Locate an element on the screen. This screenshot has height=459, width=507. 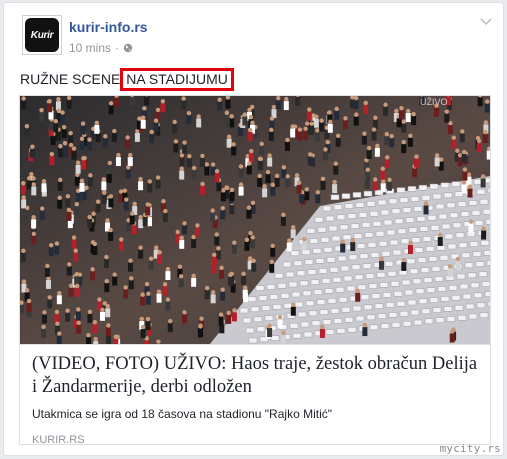
status-text-highlighted: NA STADIJUMU is located at coordinates (177, 79).